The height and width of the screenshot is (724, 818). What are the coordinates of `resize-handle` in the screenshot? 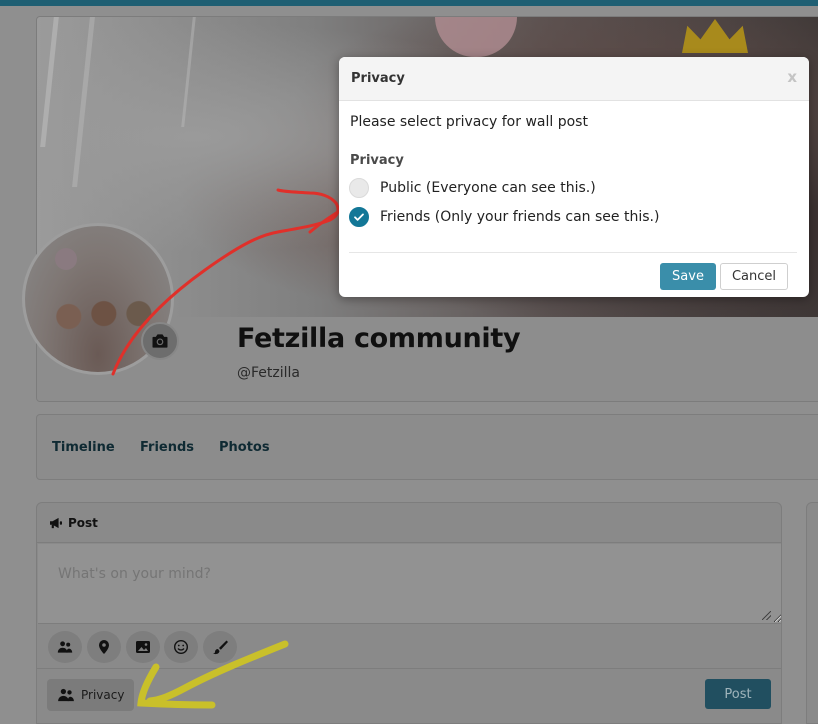 It's located at (766, 615).